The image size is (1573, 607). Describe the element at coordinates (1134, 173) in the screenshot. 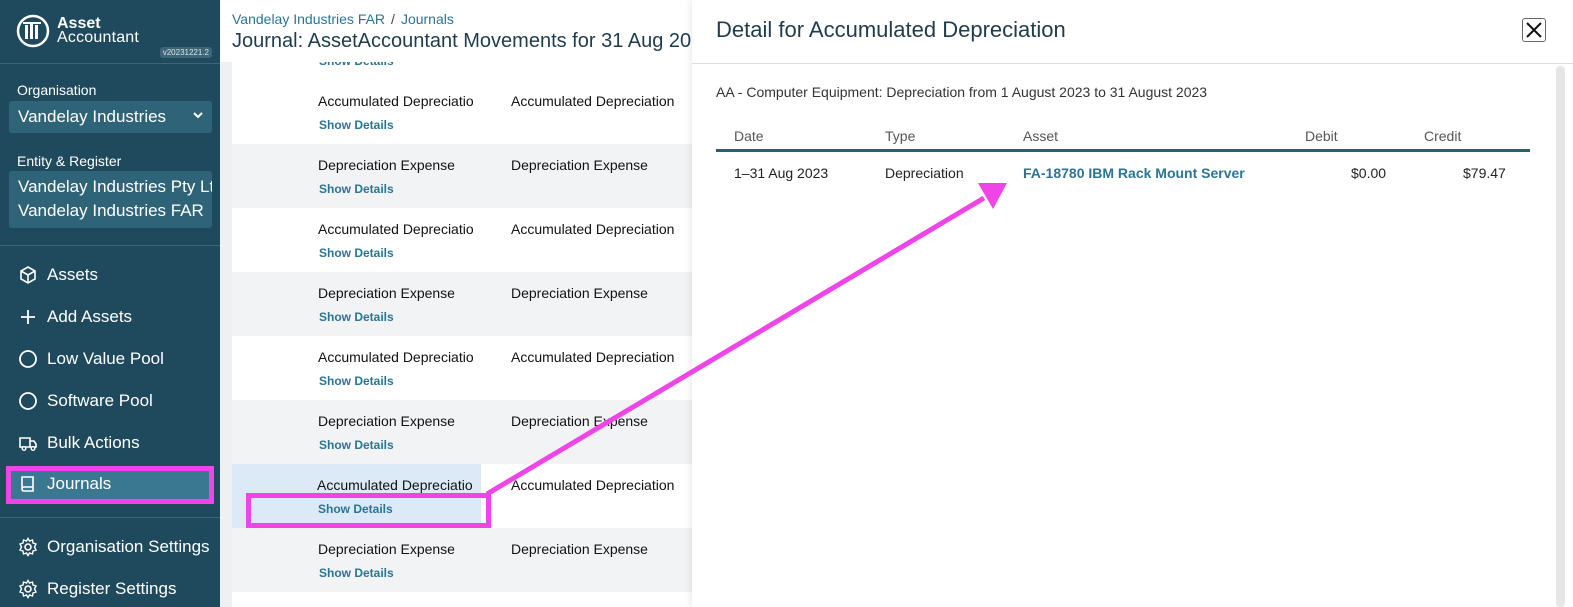

I see `asset-link: FA-18780 IBM Rack Mount Server` at that location.